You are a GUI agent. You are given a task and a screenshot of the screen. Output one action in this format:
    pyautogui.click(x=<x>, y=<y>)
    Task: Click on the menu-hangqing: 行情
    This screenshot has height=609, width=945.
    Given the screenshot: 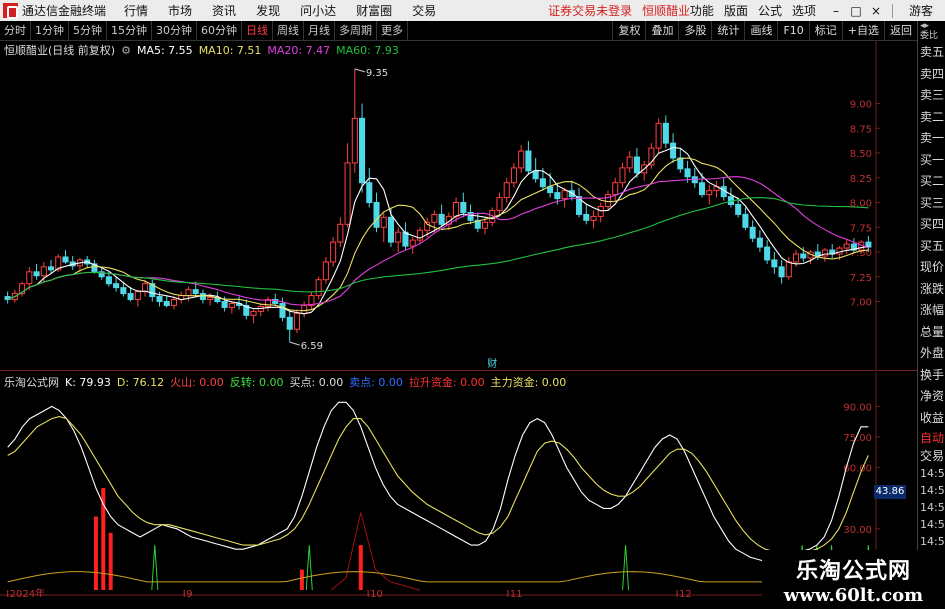 What is the action you would take?
    pyautogui.click(x=136, y=10)
    